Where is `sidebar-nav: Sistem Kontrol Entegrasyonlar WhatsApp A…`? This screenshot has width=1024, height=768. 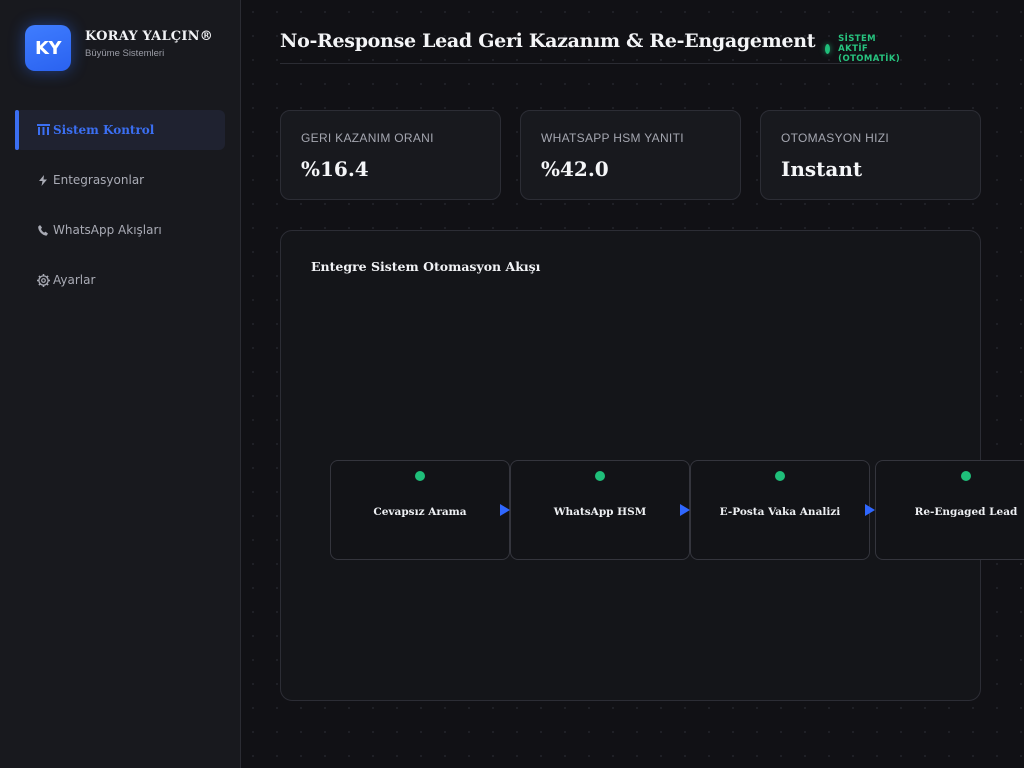 sidebar-nav: Sistem Kontrol Entegrasyonlar WhatsApp A… is located at coordinates (120, 210).